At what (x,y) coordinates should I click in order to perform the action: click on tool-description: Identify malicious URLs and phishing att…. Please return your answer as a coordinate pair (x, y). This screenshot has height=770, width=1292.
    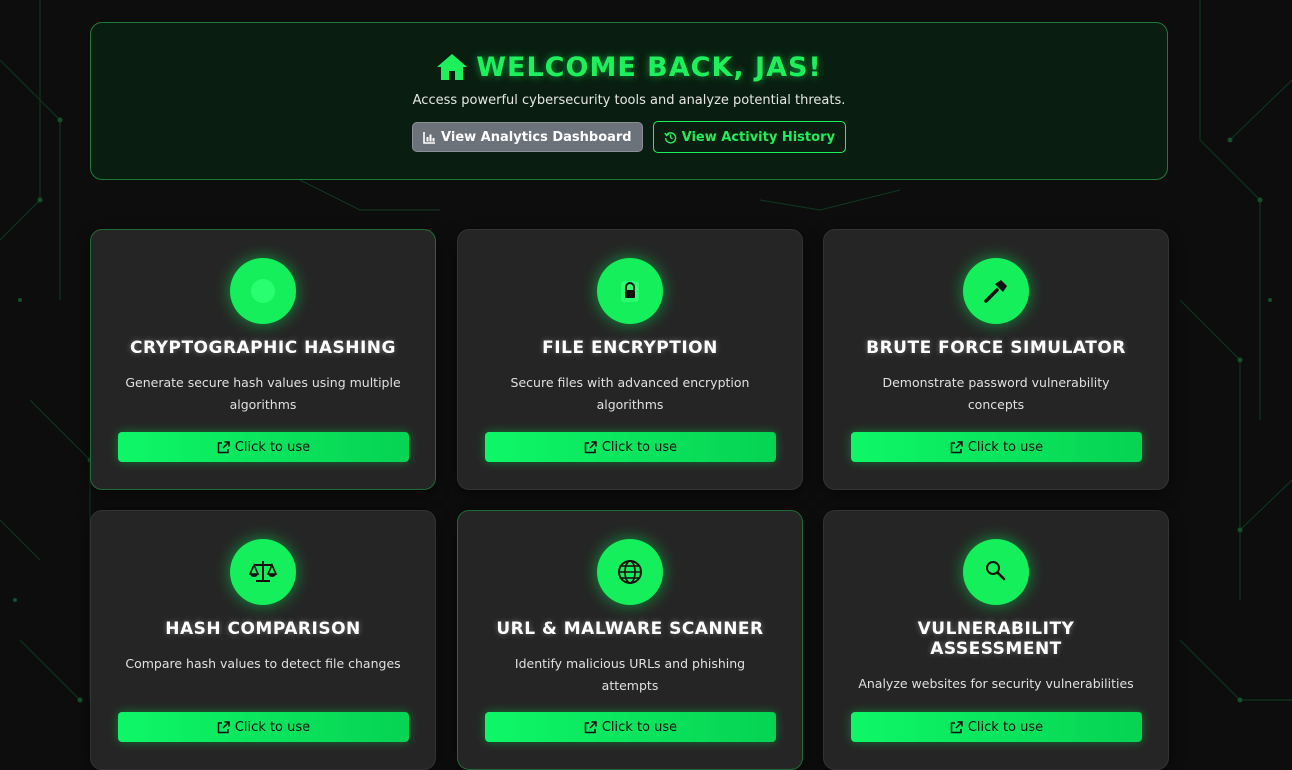
    Looking at the image, I should click on (630, 674).